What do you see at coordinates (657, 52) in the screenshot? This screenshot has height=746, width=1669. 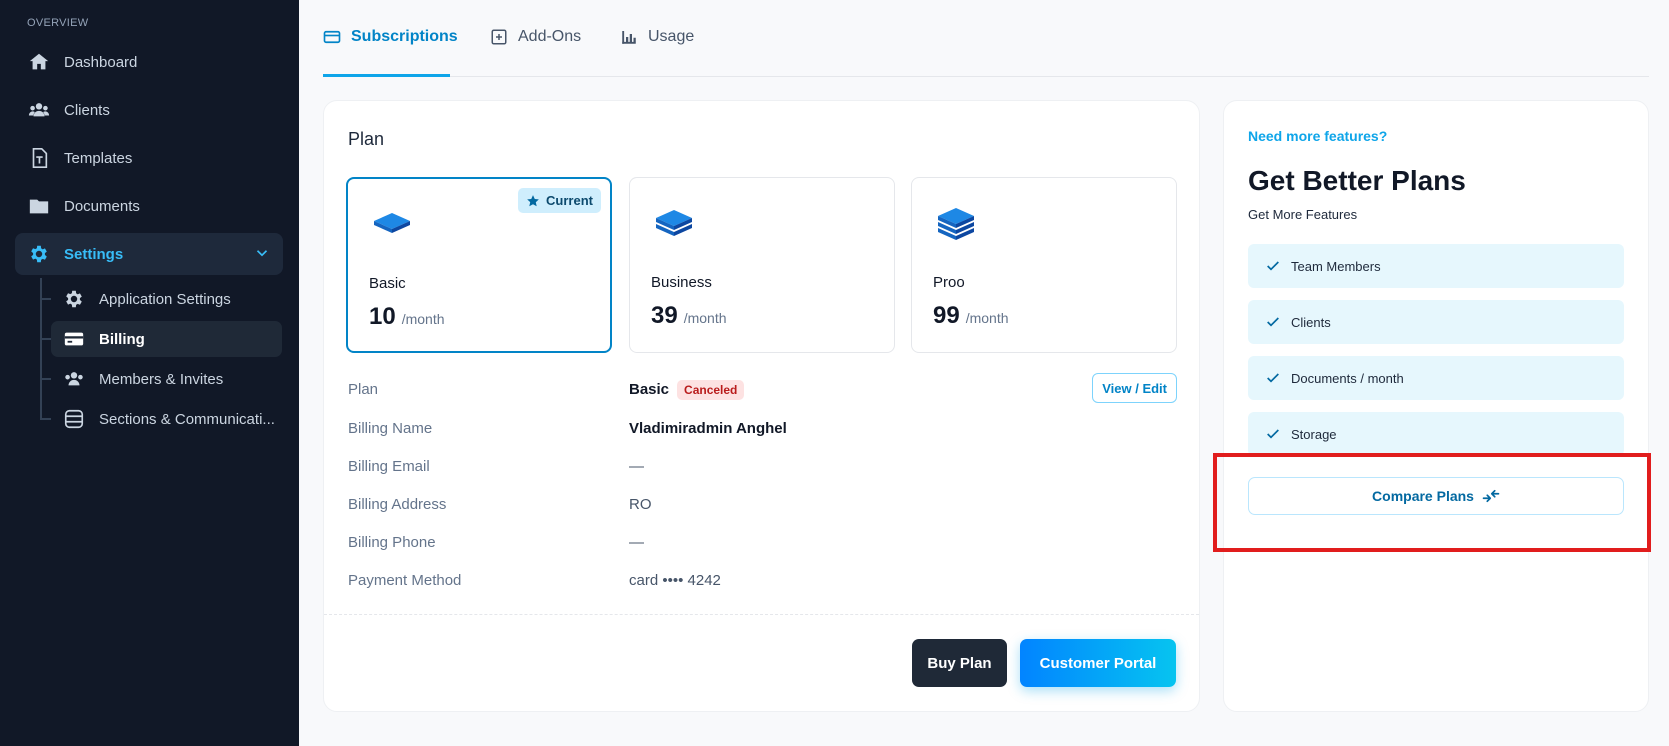 I see `tab-usage: Usage` at bounding box center [657, 52].